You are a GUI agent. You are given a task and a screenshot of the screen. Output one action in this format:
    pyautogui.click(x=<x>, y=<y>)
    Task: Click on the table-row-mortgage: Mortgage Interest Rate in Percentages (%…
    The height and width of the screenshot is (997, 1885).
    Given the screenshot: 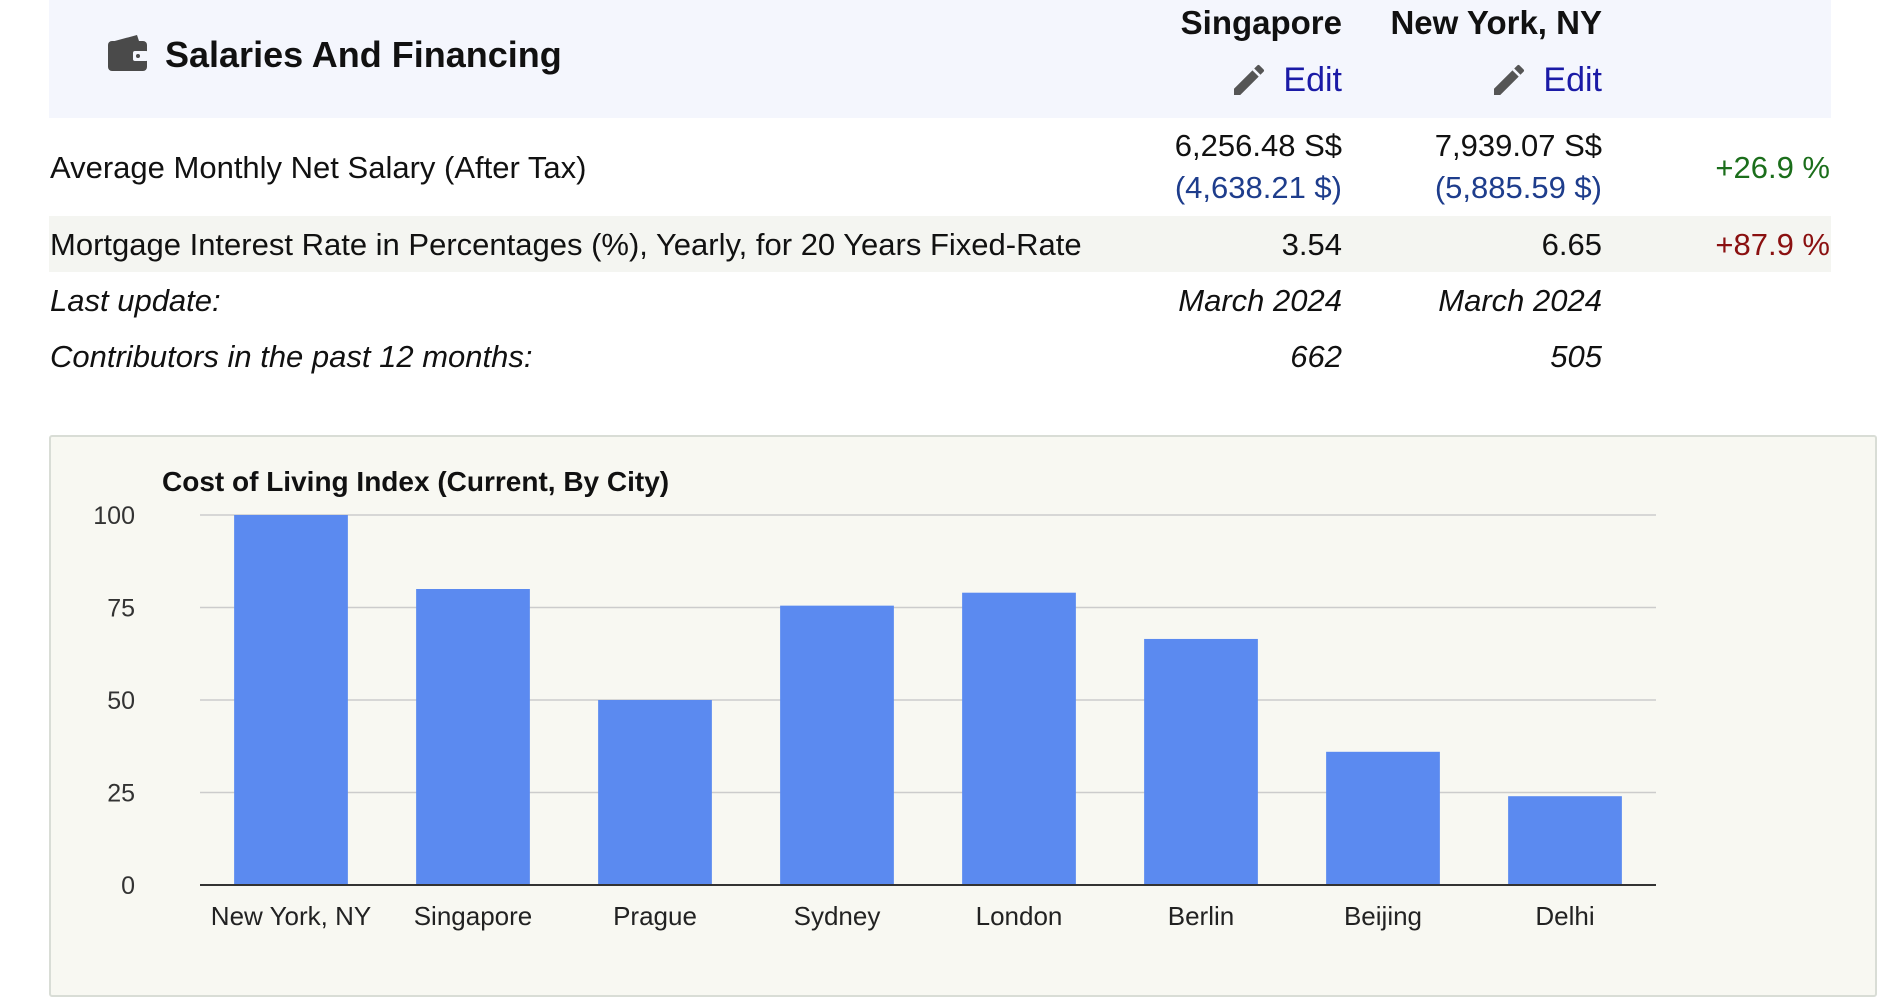 What is the action you would take?
    pyautogui.click(x=940, y=244)
    